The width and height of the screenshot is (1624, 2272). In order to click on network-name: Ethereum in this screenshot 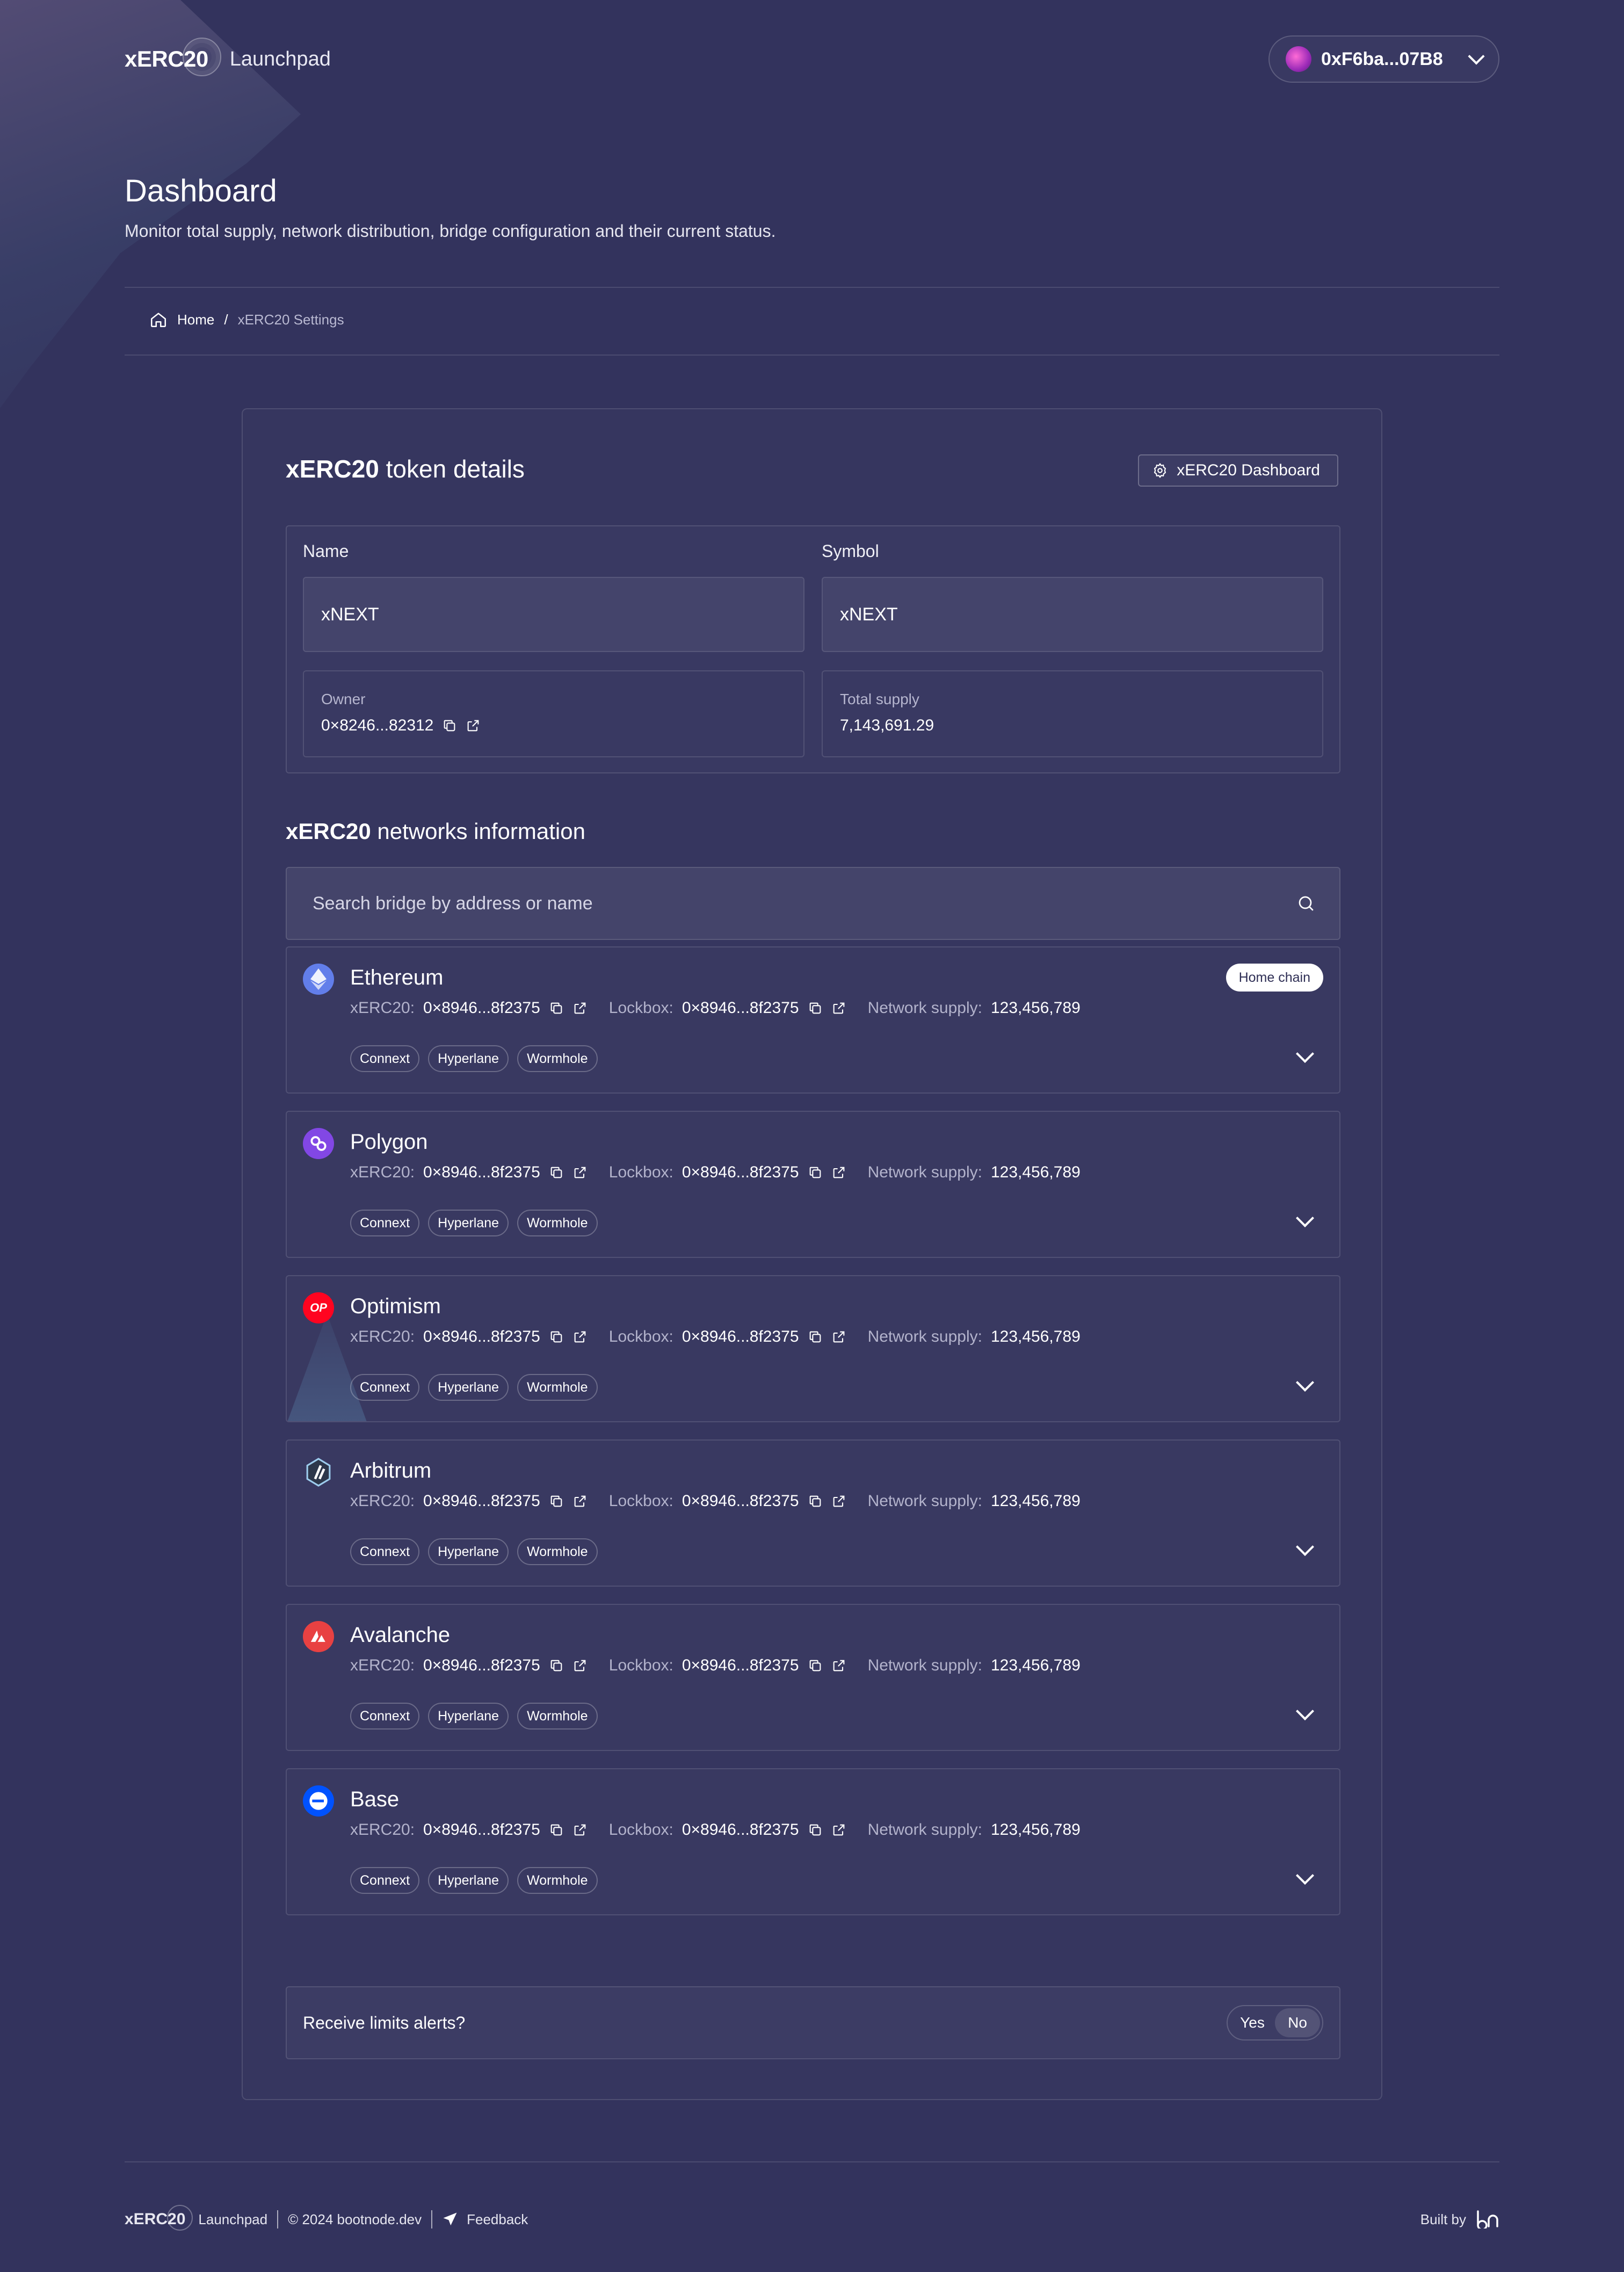, I will do `click(397, 977)`.